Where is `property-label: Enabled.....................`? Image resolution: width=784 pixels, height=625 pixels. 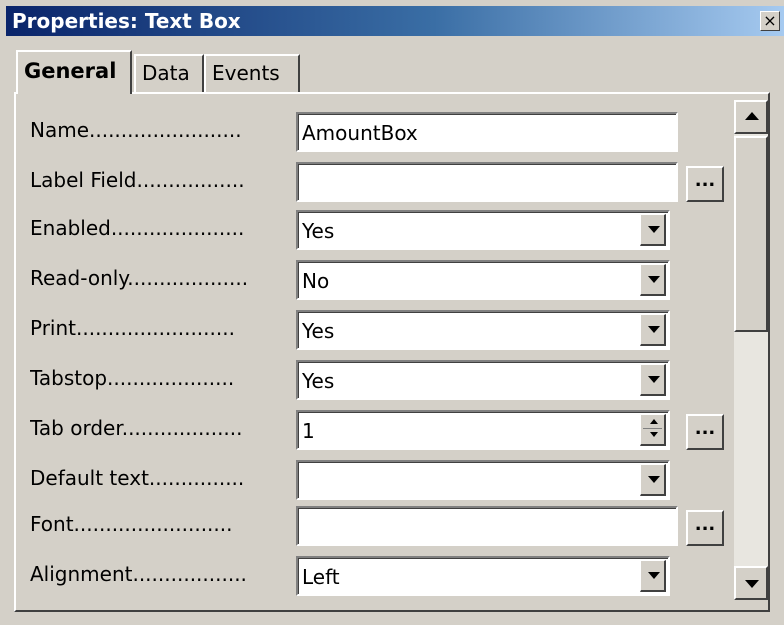
property-label: Enabled..................... is located at coordinates (137, 228).